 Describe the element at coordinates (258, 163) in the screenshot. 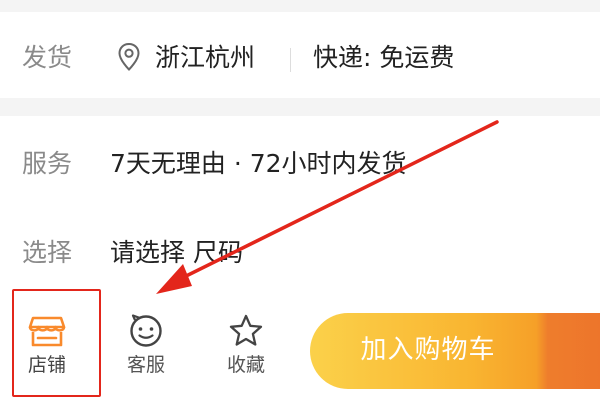

I see `service-value: 7天无理由 · 72小时内发货` at that location.